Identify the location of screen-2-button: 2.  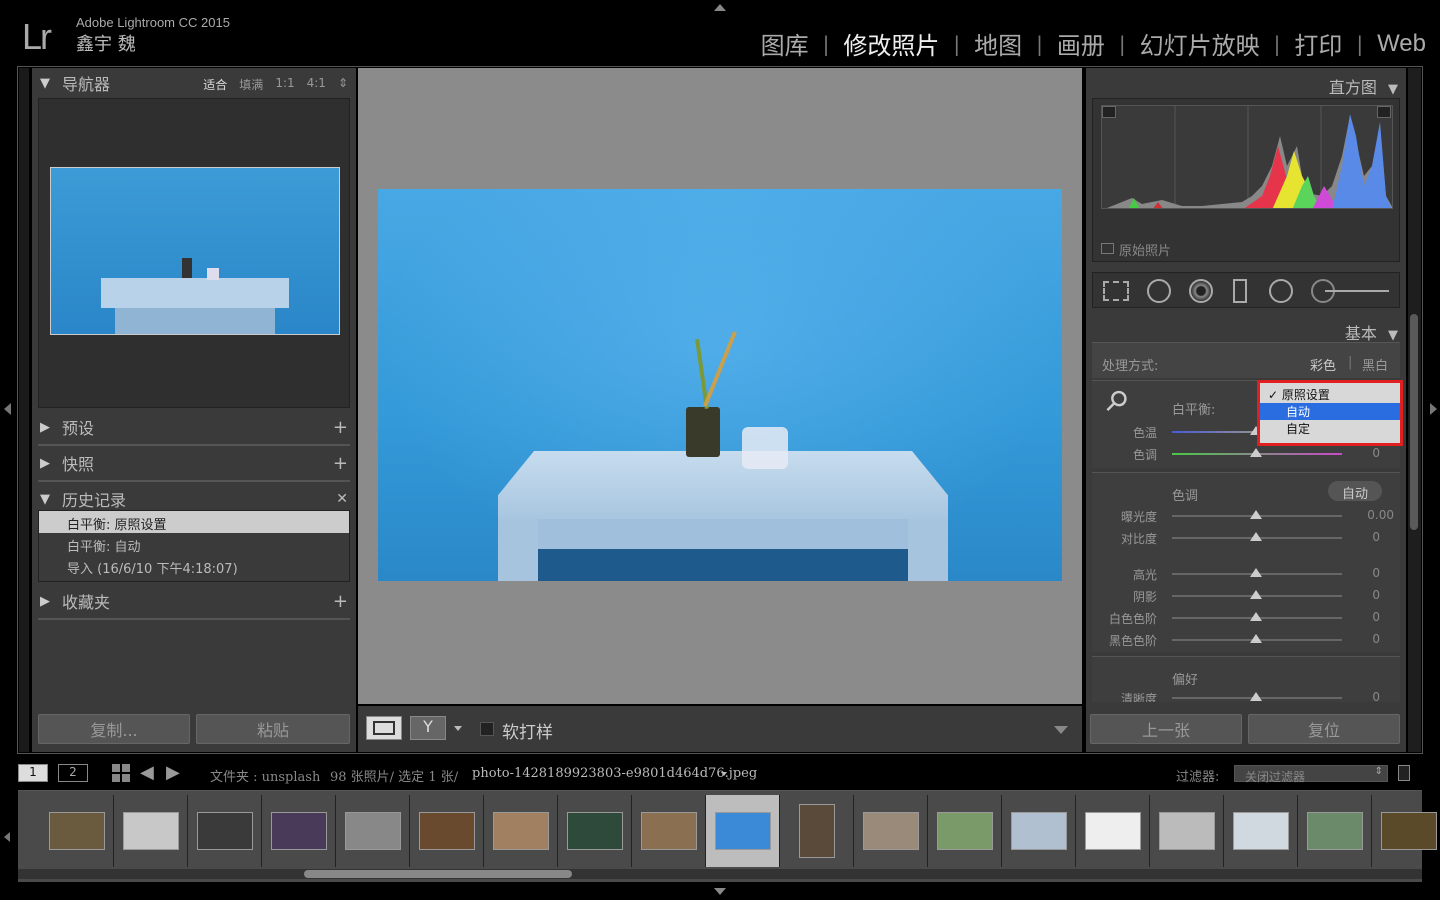
(73, 773).